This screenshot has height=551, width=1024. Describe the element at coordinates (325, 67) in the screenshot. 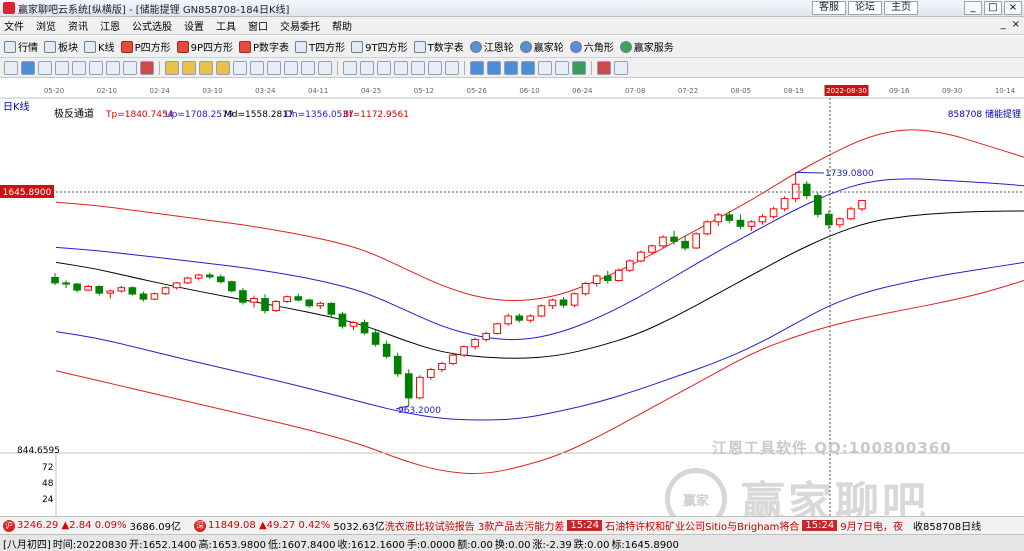

I see `diamond-center-icon` at that location.